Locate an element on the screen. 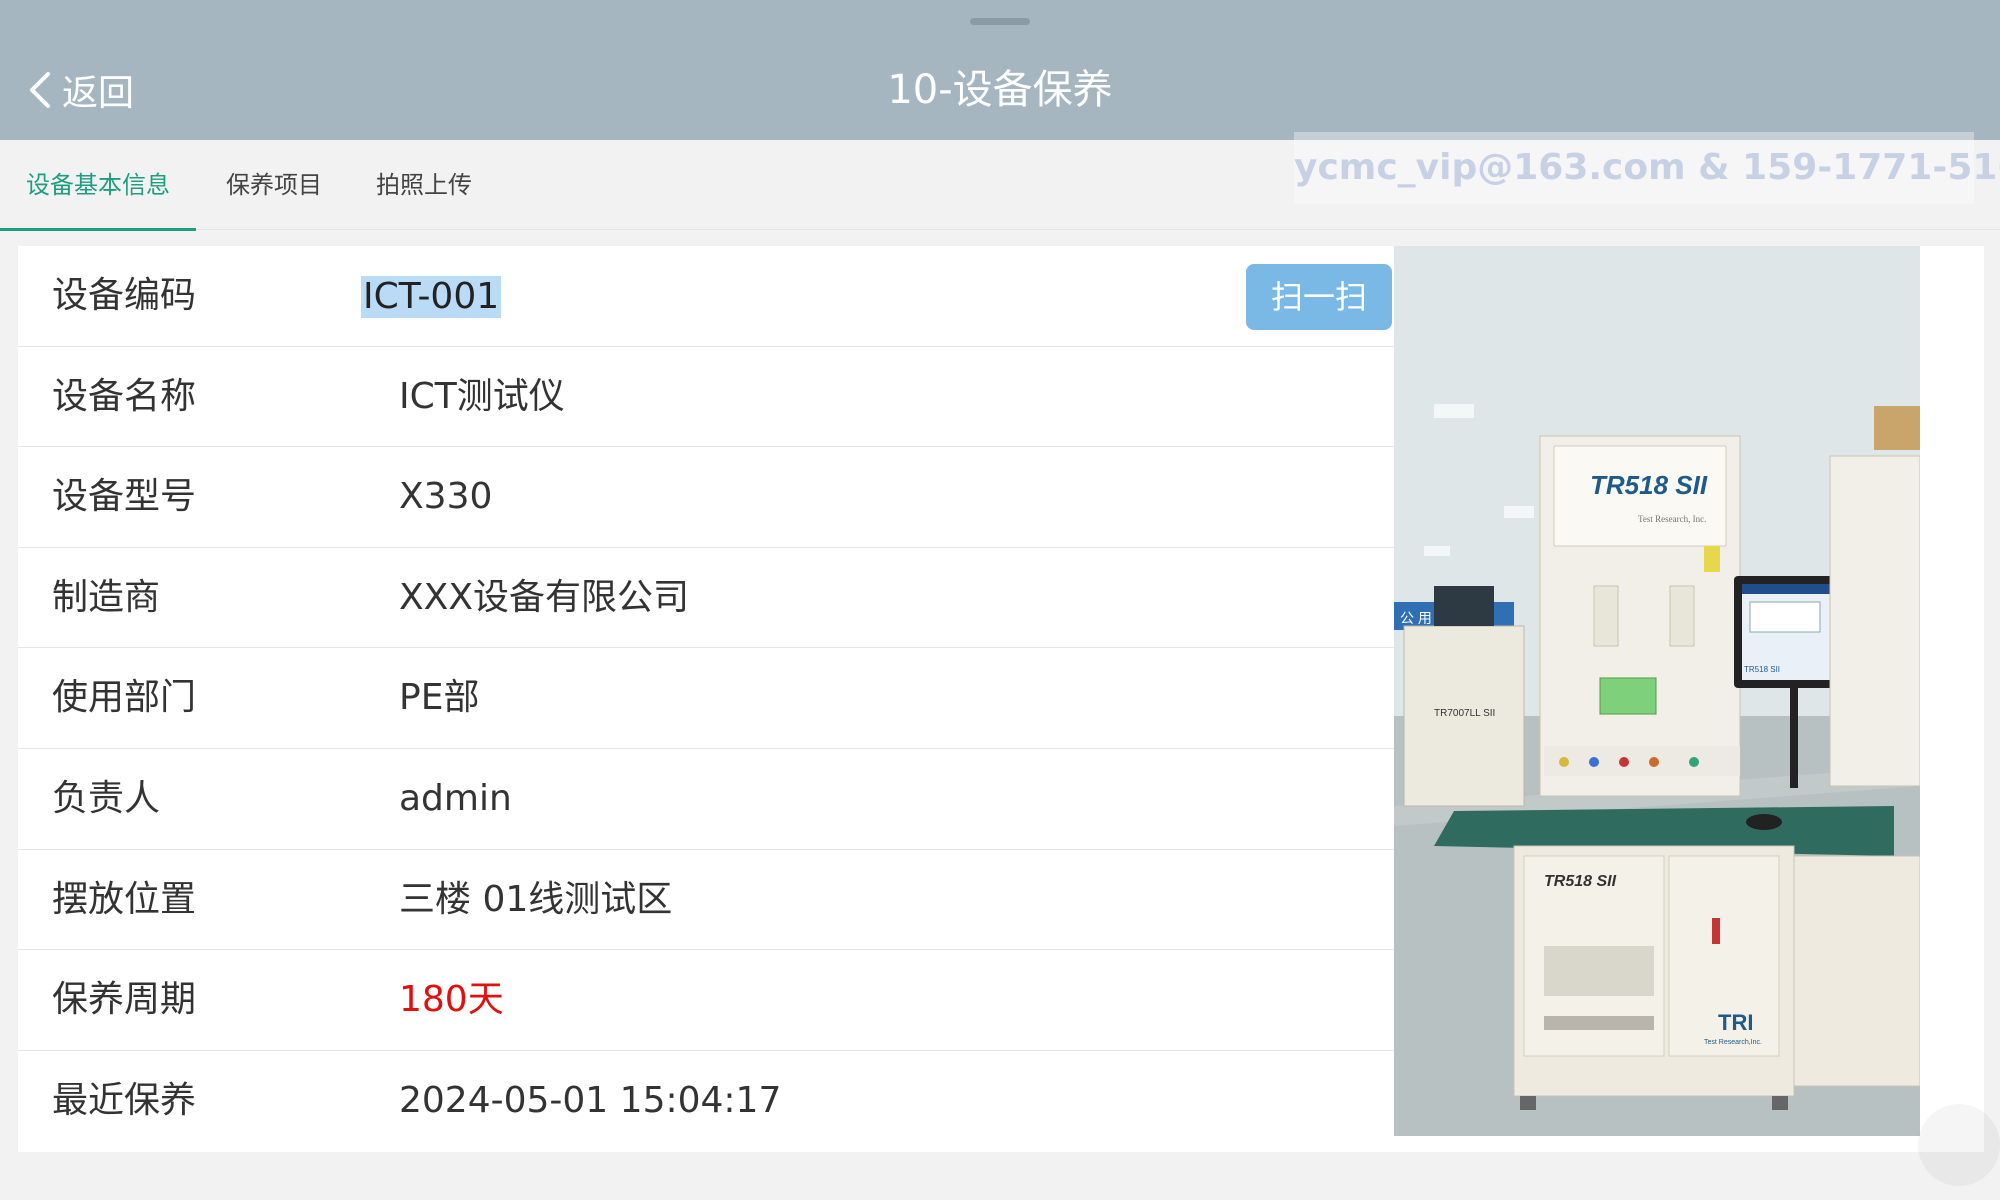 The height and width of the screenshot is (1200, 2000). base-logo: TRI is located at coordinates (1735, 1022).